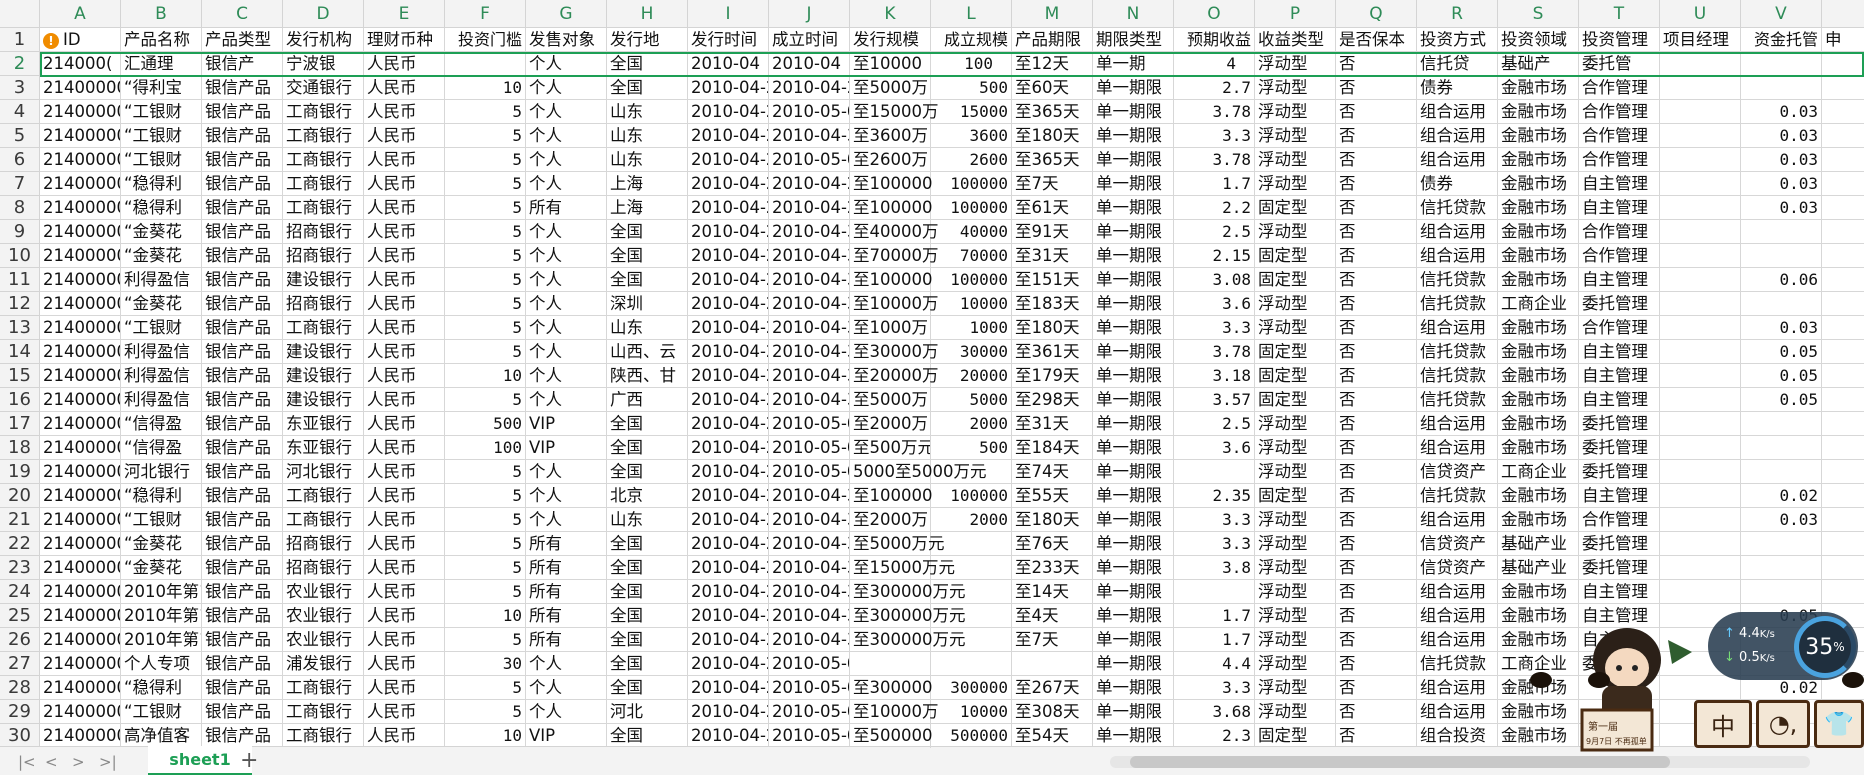 This screenshot has width=1864, height=775. What do you see at coordinates (647, 592) in the screenshot?
I see `row24-h-cell: 全国` at bounding box center [647, 592].